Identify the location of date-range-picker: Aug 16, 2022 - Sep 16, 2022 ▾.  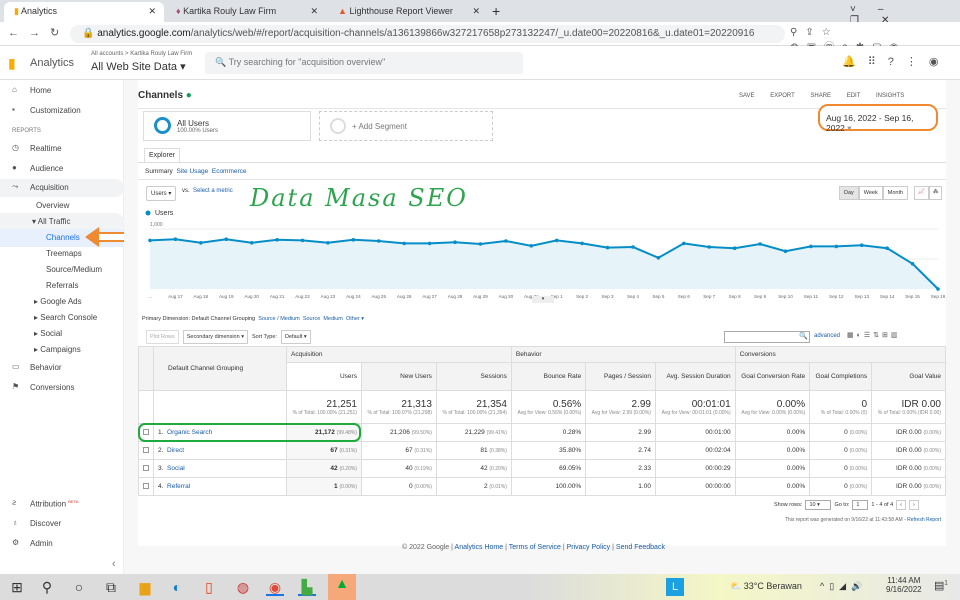
(878, 118).